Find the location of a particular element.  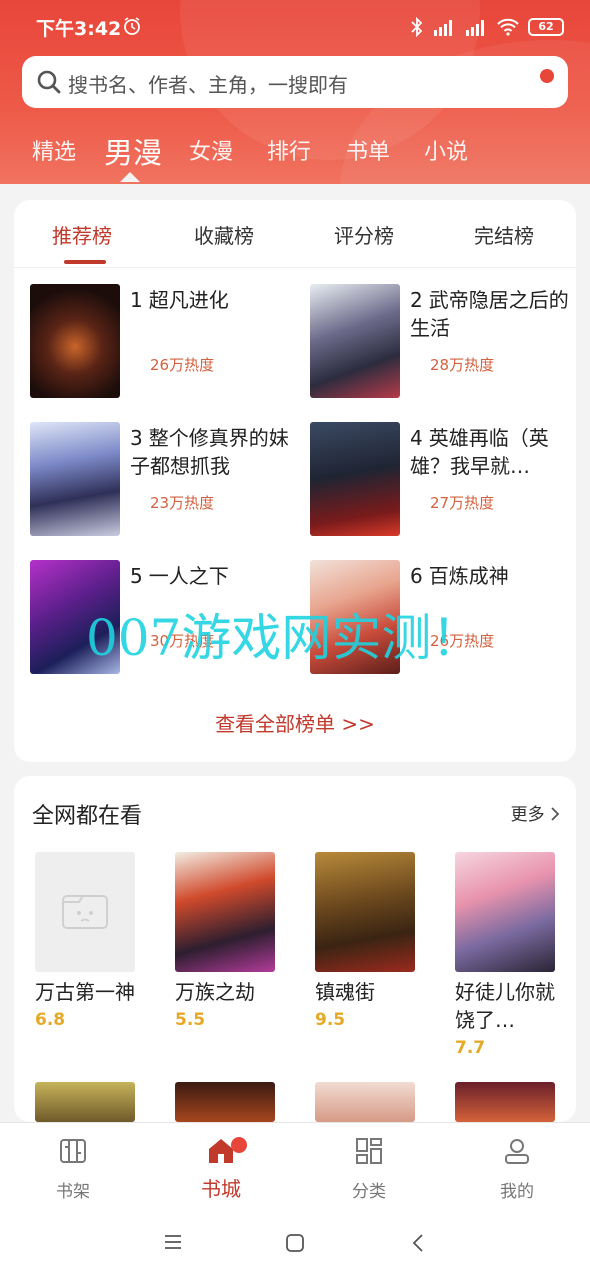

watermark: 007游戏网实测！ is located at coordinates (284, 638).